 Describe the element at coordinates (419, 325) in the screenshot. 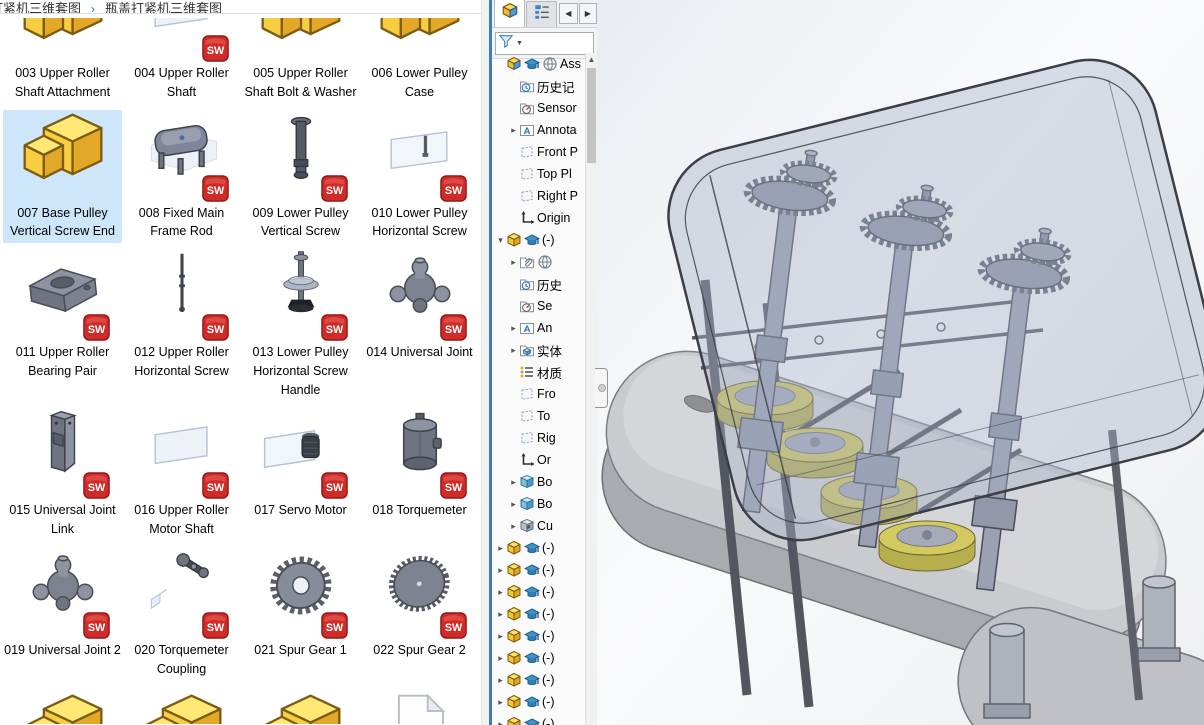

I see `file-item: SW 014 Universal Joint` at that location.